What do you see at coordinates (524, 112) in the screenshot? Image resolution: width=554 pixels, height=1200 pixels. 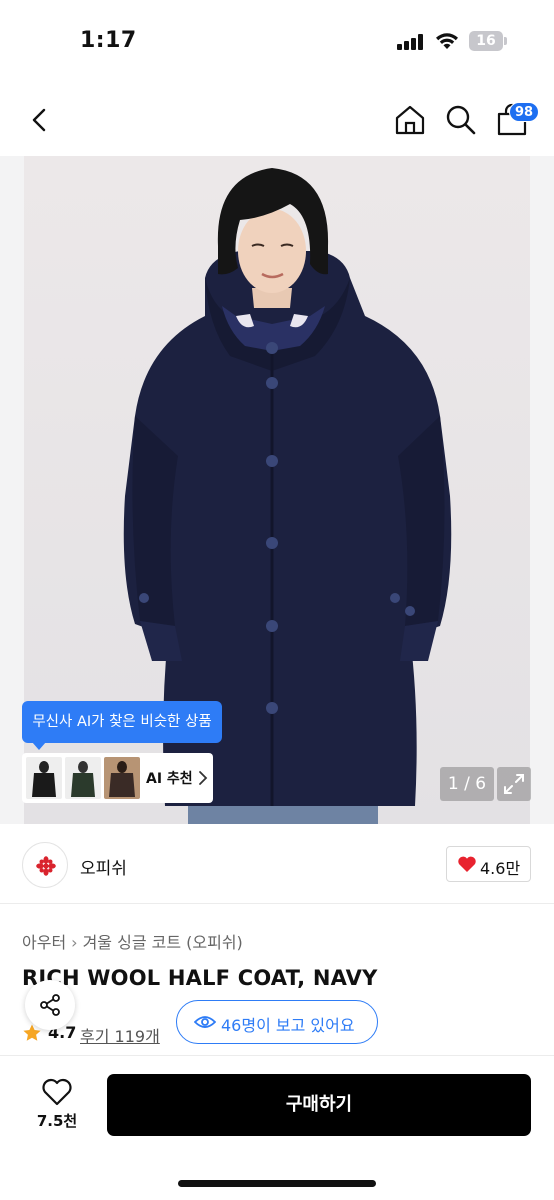 I see `cart-count-badge: 98` at bounding box center [524, 112].